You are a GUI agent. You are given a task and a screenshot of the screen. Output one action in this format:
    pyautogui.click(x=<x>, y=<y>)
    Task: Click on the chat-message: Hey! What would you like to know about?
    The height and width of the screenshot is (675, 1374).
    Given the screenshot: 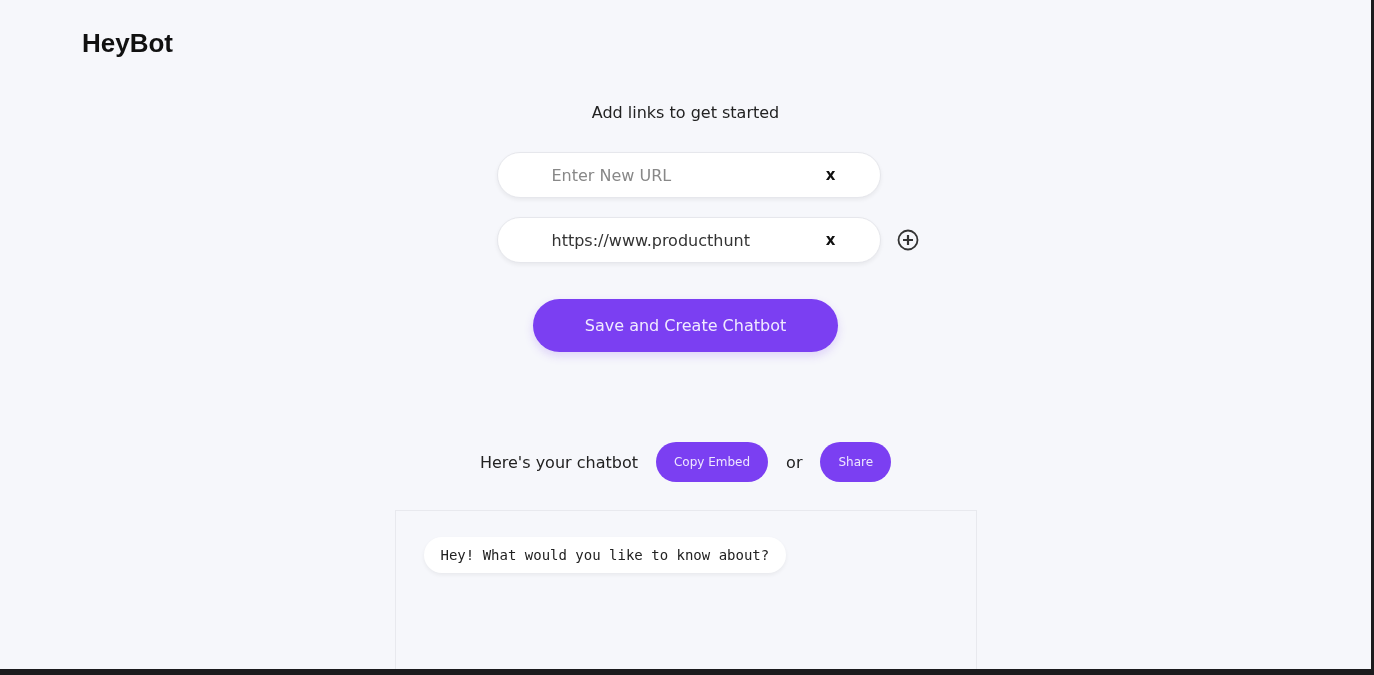 What is the action you would take?
    pyautogui.click(x=605, y=555)
    